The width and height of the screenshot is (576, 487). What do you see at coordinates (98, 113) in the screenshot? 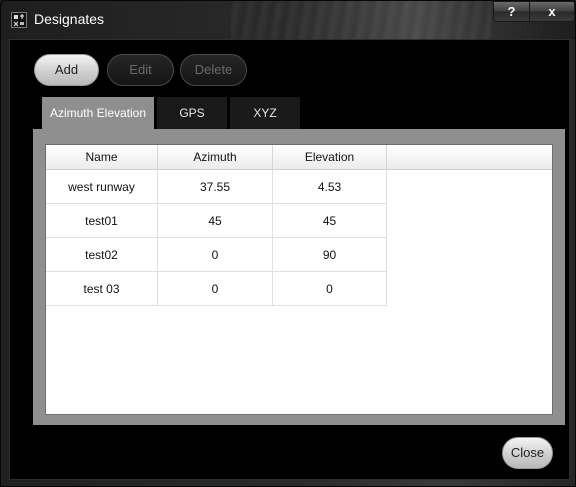
I see `tab-azimuth-elevation: Azimuth Elevation` at bounding box center [98, 113].